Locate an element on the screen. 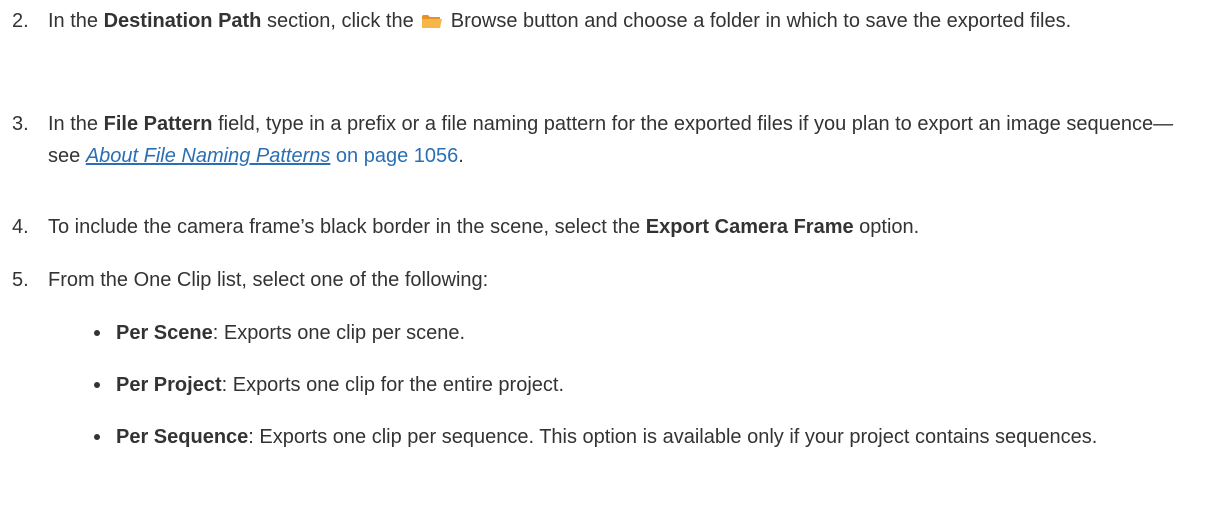 The width and height of the screenshot is (1215, 518). option-name: Per Project is located at coordinates (169, 385).